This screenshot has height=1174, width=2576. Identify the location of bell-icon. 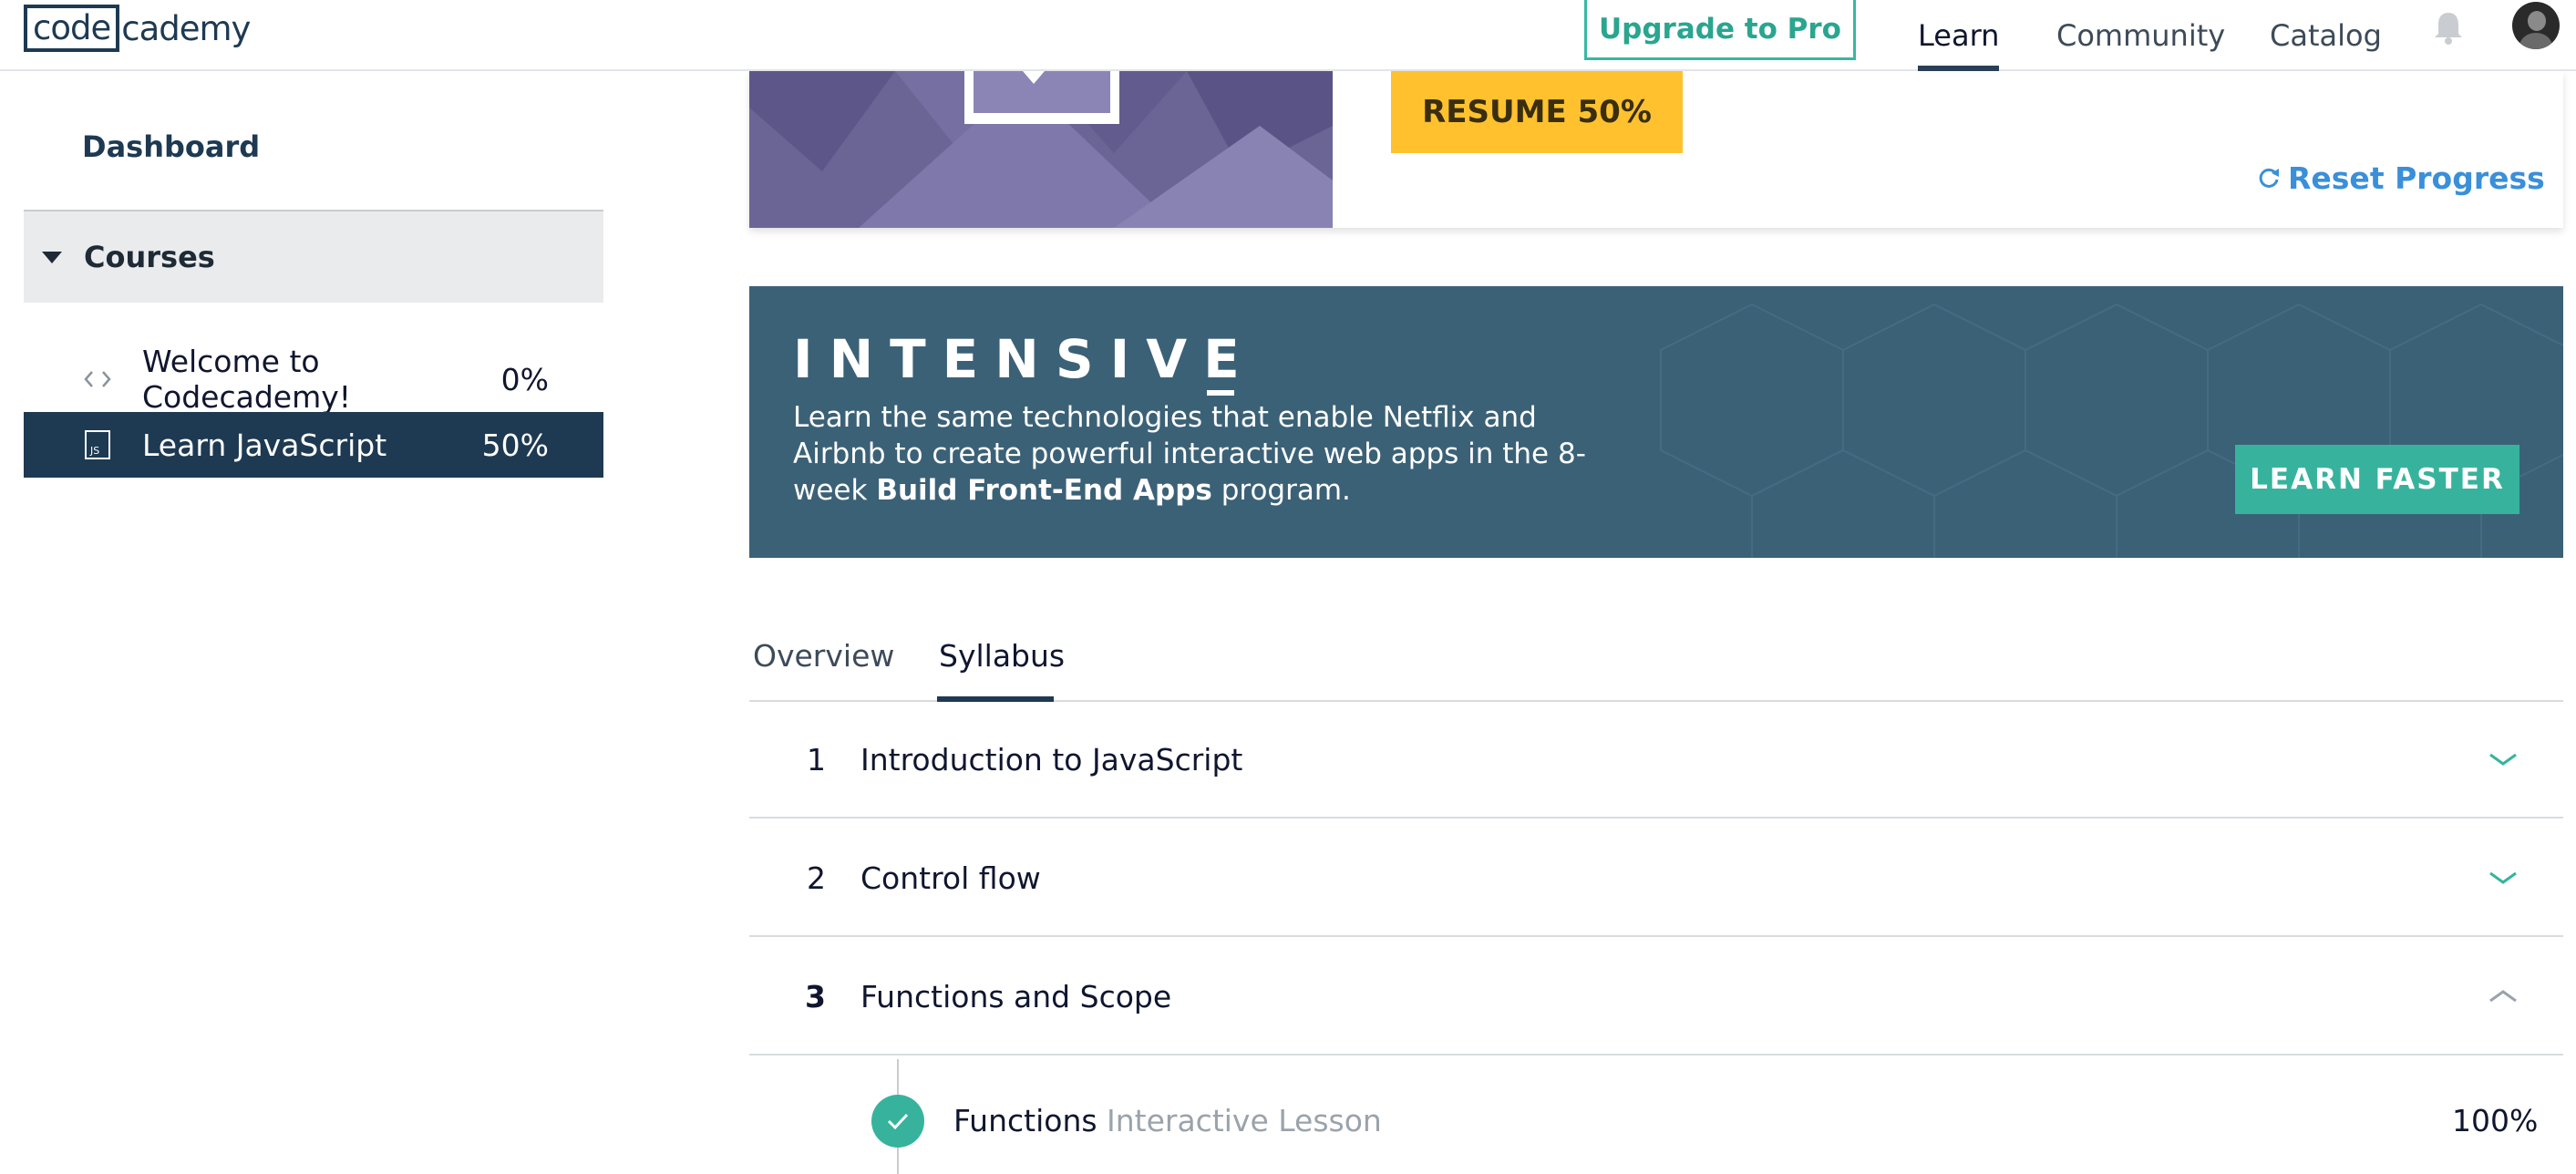
(2448, 27).